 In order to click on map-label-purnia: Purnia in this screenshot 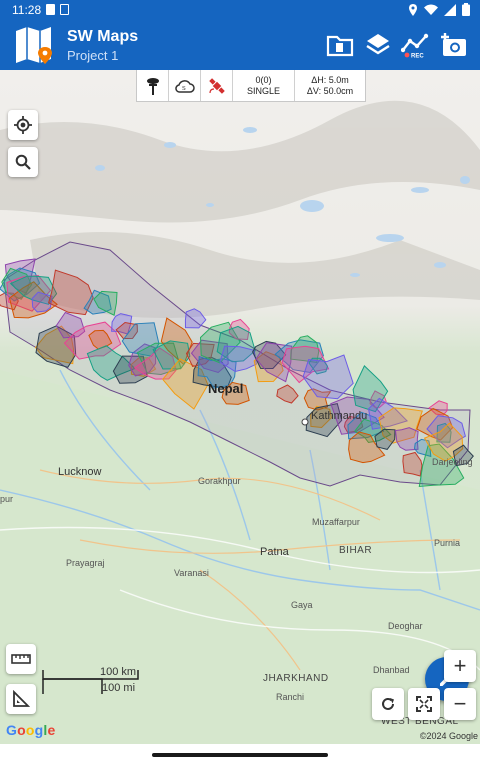, I will do `click(447, 543)`.